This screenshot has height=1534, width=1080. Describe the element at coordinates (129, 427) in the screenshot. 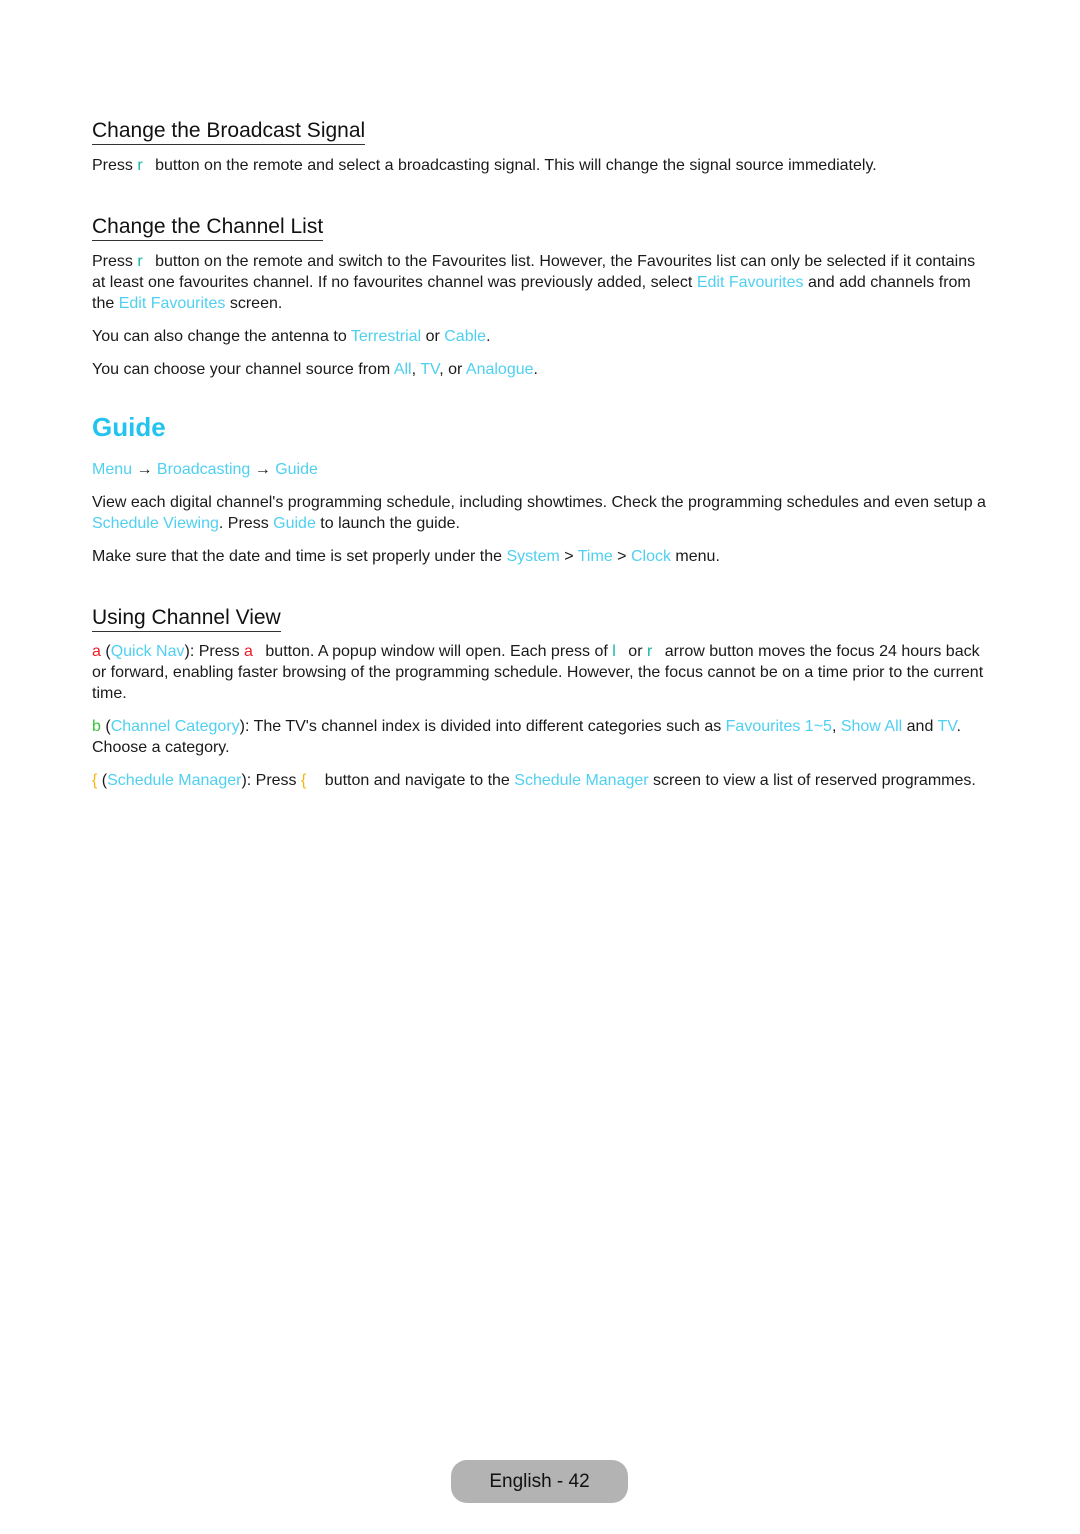

I see `section-title-guide: Guide` at that location.